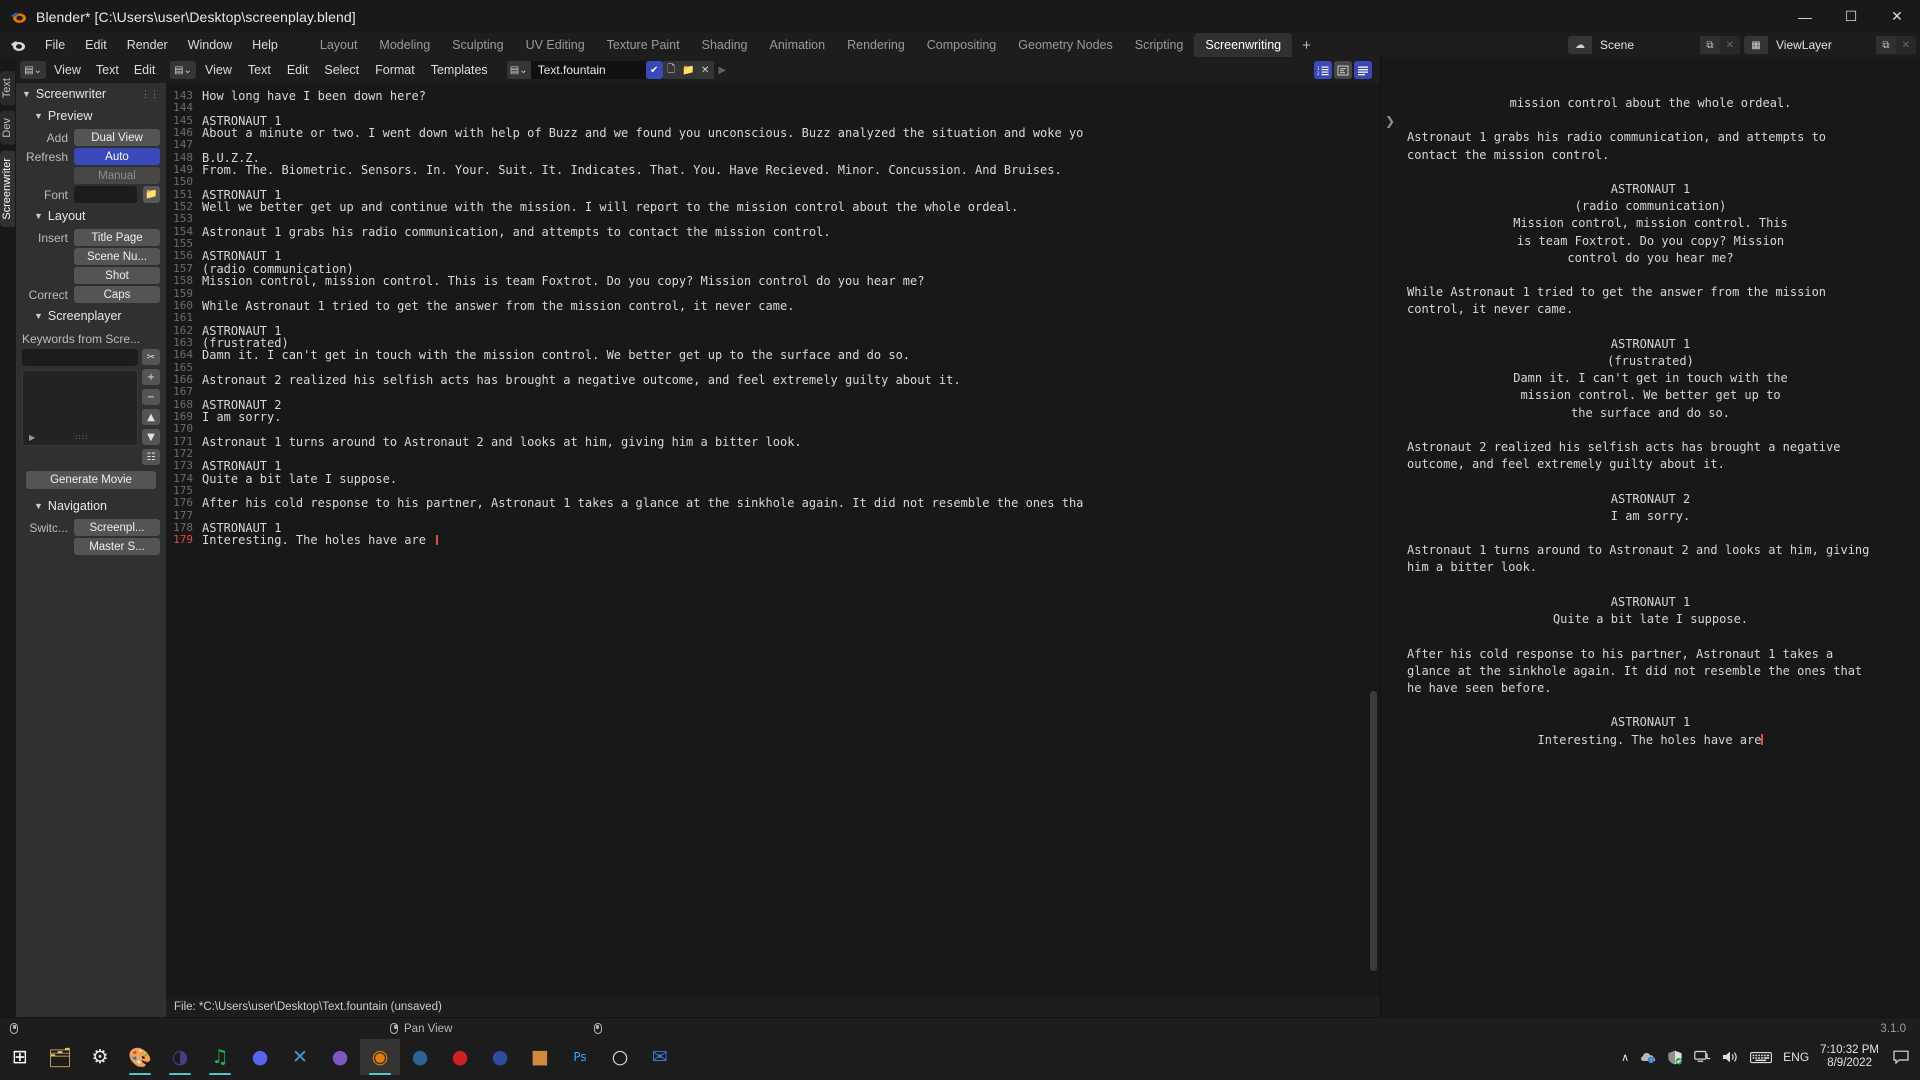  I want to click on tab-geometry-nodes: Geometry Nodes, so click(1065, 45).